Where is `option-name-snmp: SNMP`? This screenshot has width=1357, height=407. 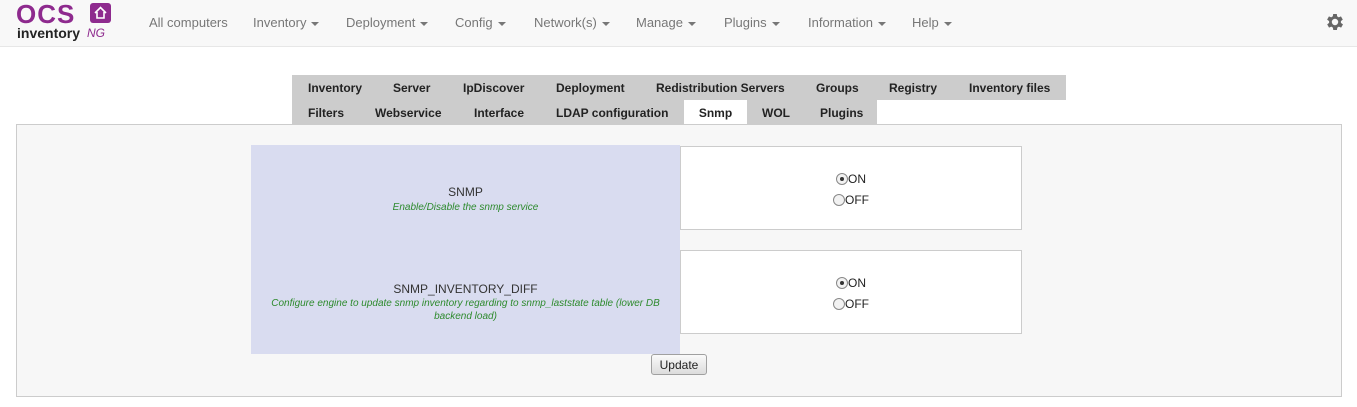
option-name-snmp: SNMP is located at coordinates (465, 192).